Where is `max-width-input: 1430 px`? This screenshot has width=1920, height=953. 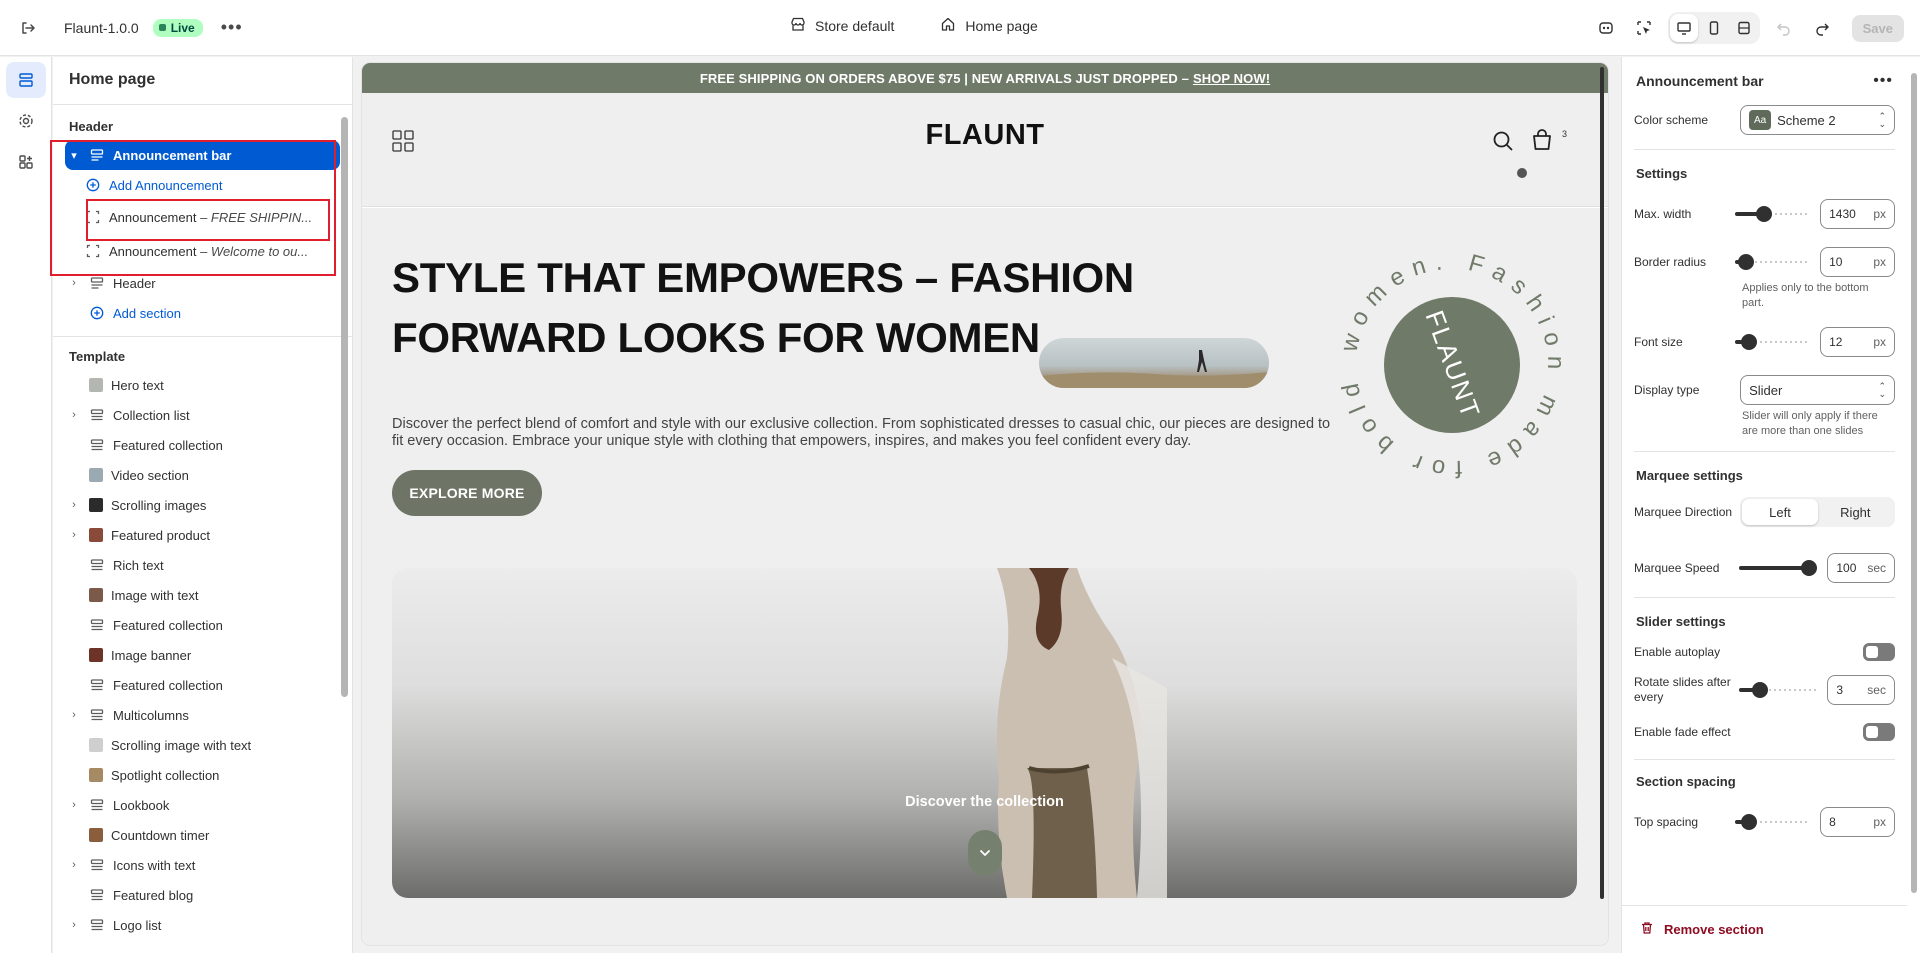
max-width-input: 1430 px is located at coordinates (1857, 214).